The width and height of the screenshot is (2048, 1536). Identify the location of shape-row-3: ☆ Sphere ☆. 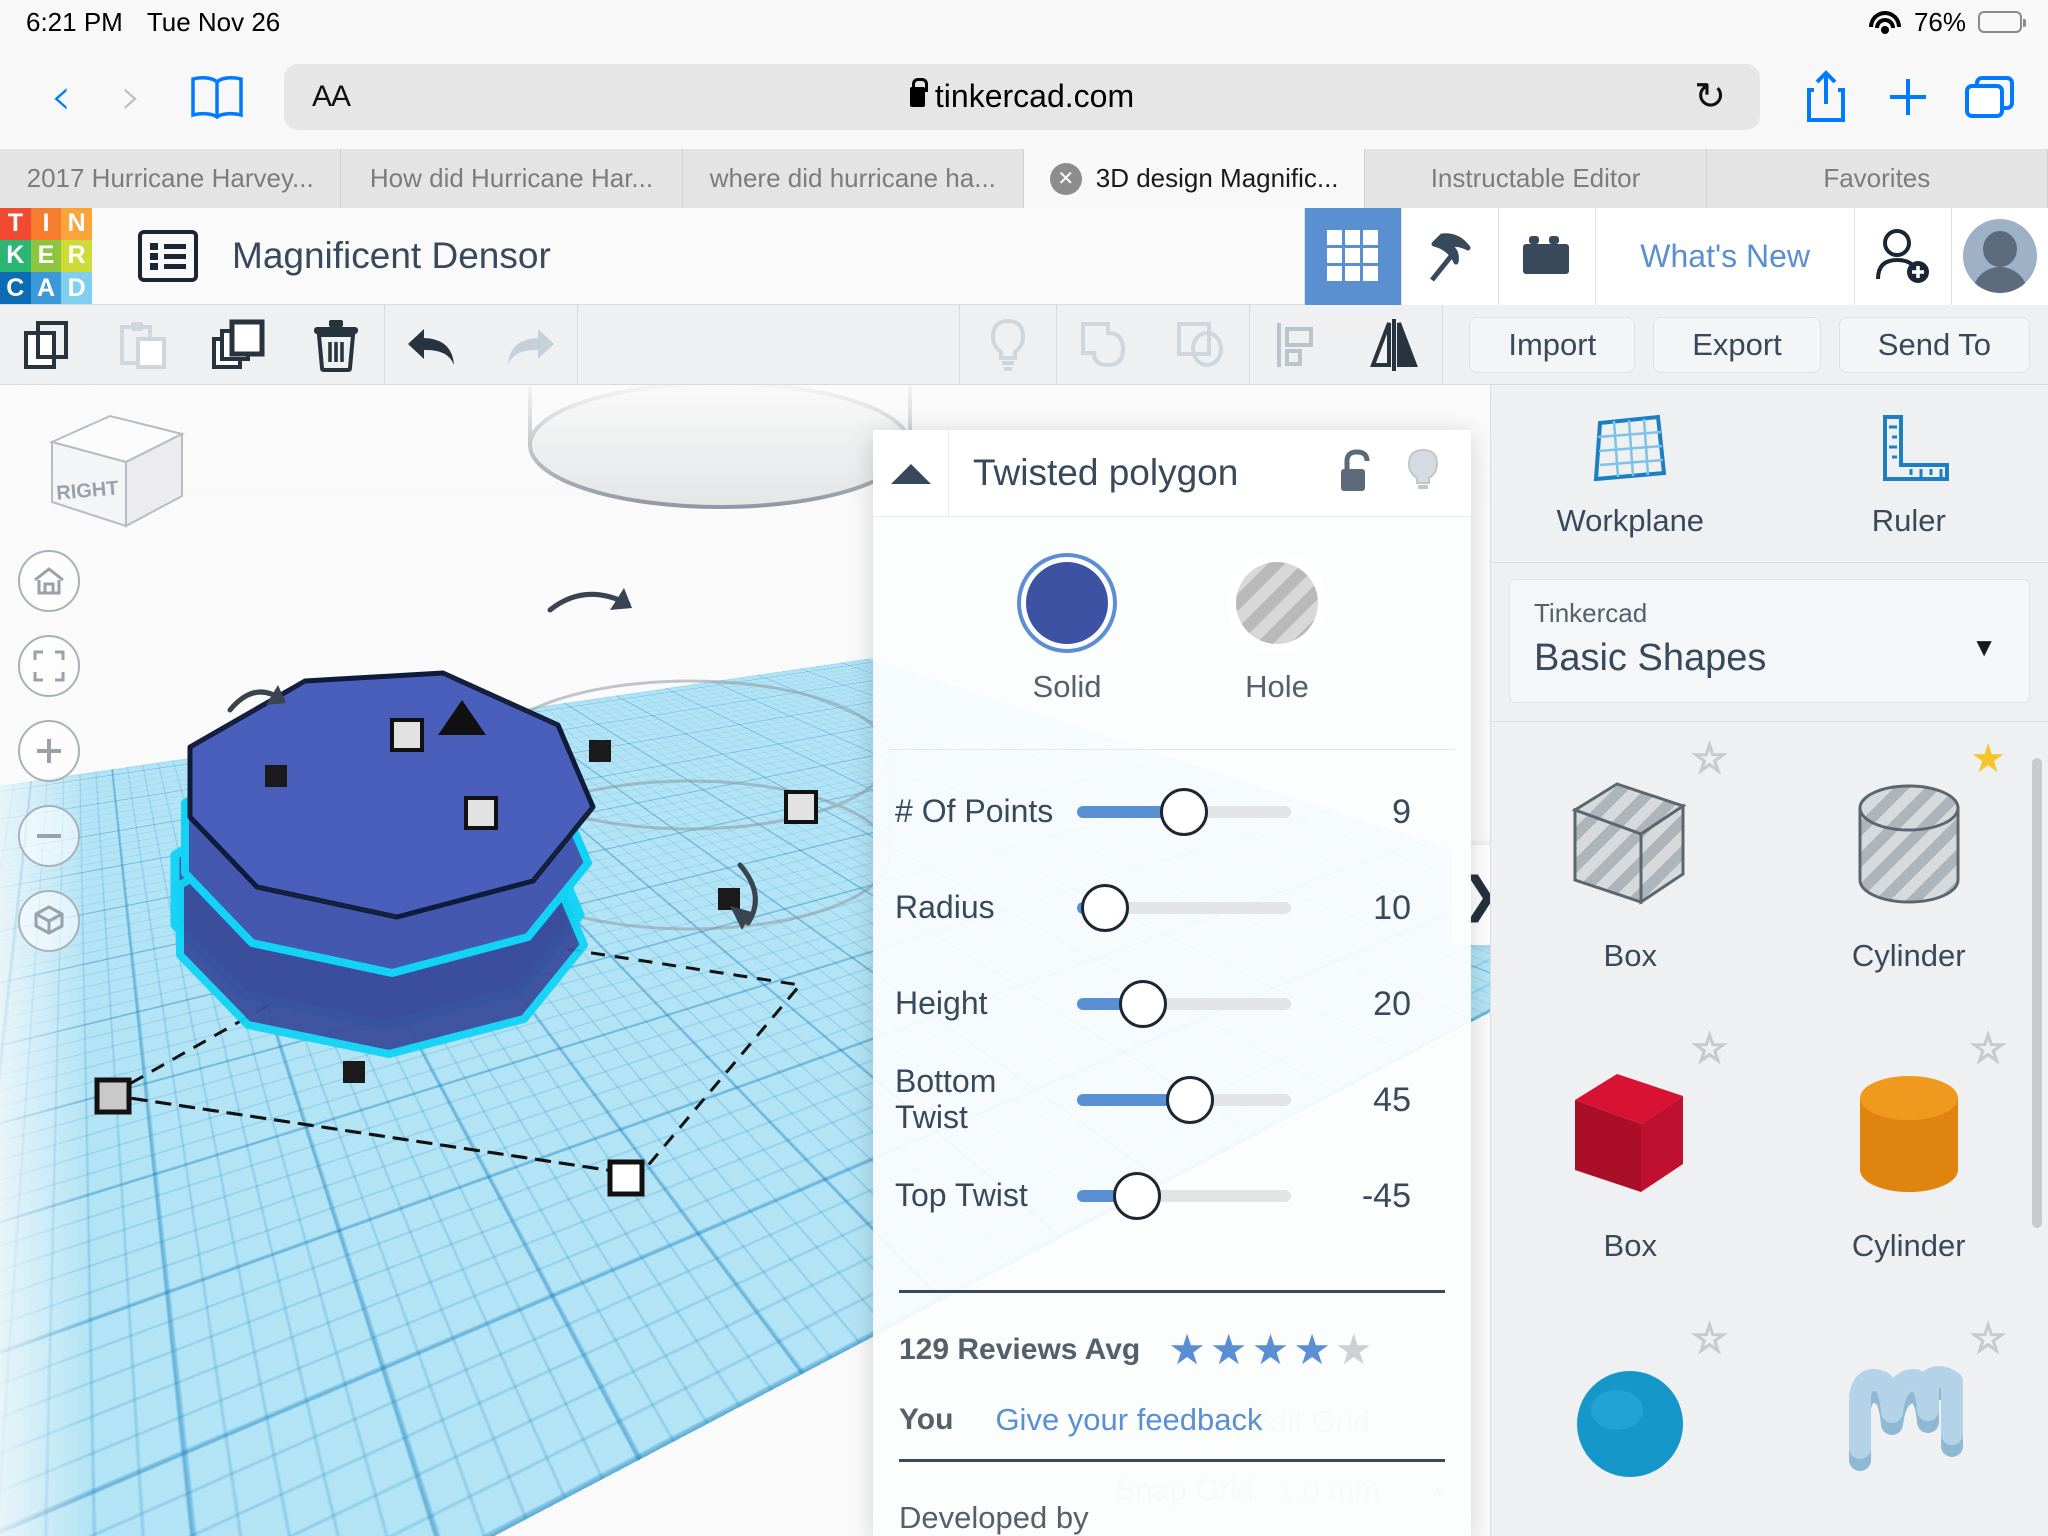
(1769, 1411).